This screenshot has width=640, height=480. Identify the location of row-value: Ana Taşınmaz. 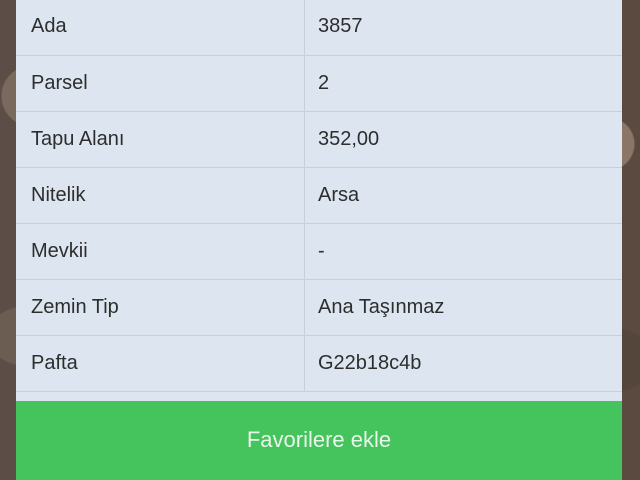
(381, 307).